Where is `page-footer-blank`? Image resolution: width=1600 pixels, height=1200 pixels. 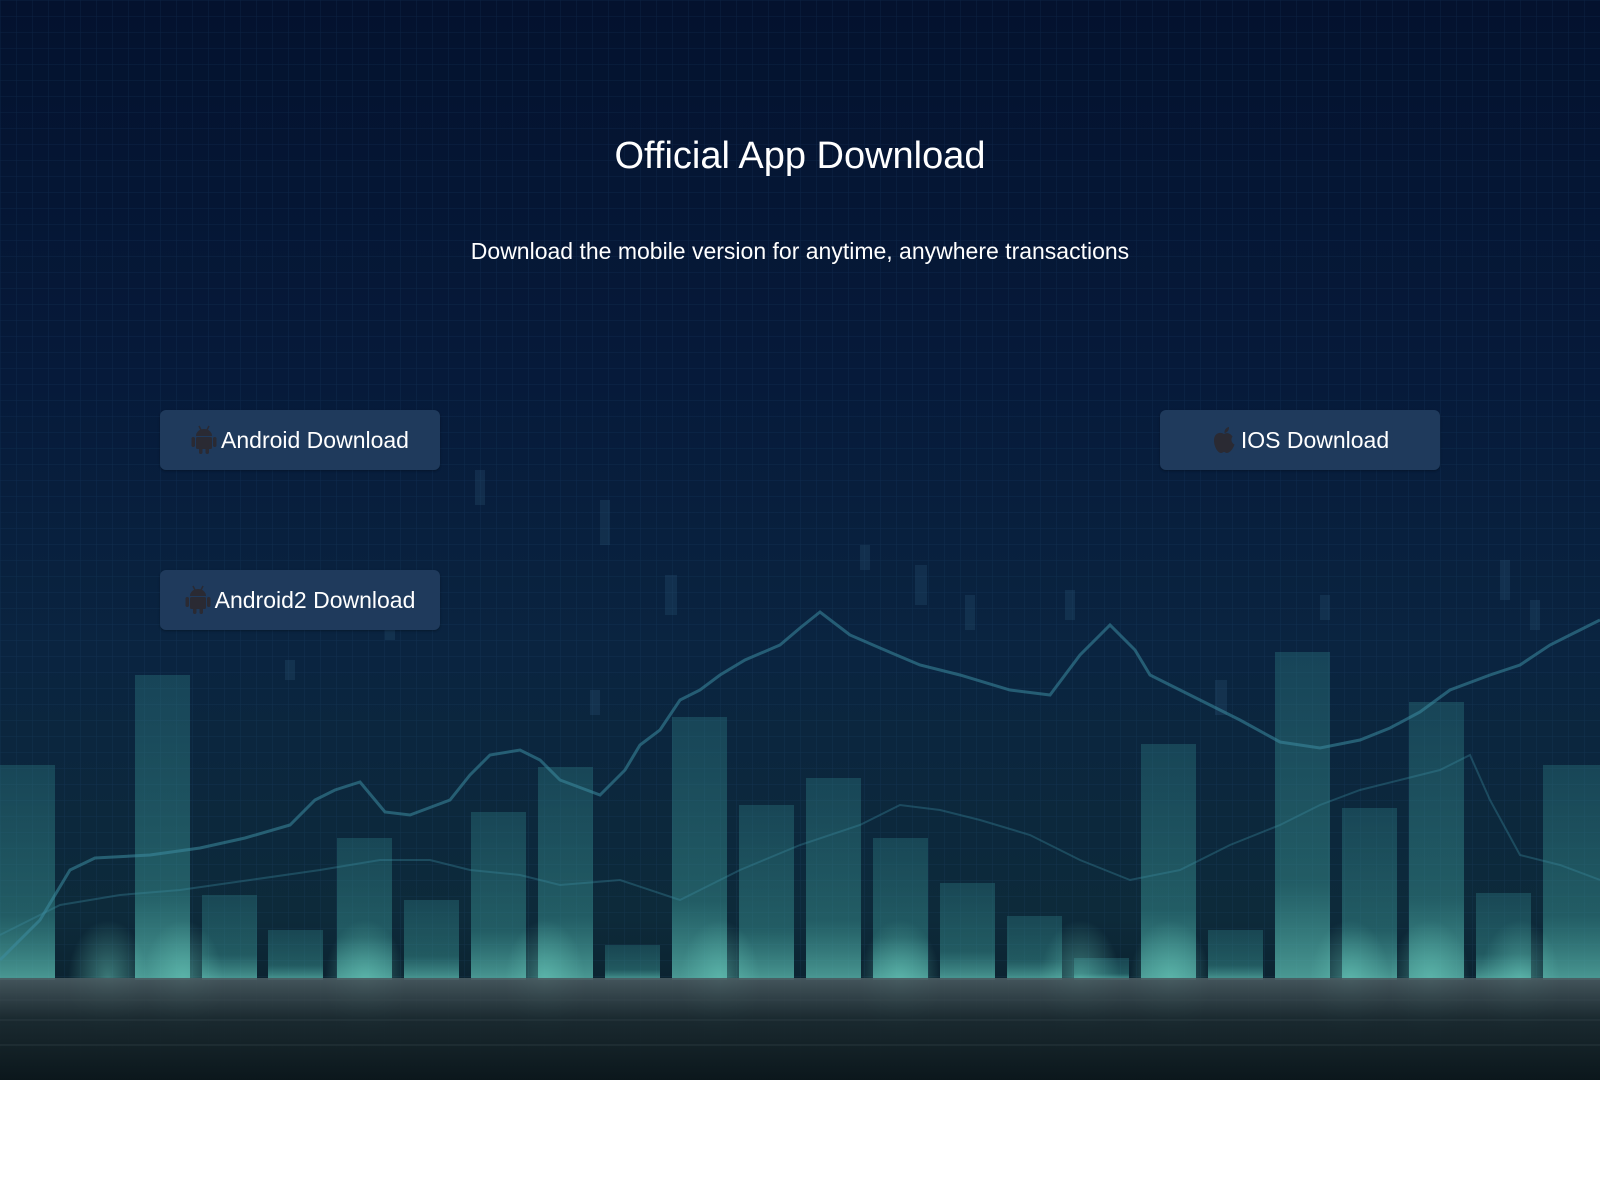 page-footer-blank is located at coordinates (800, 1140).